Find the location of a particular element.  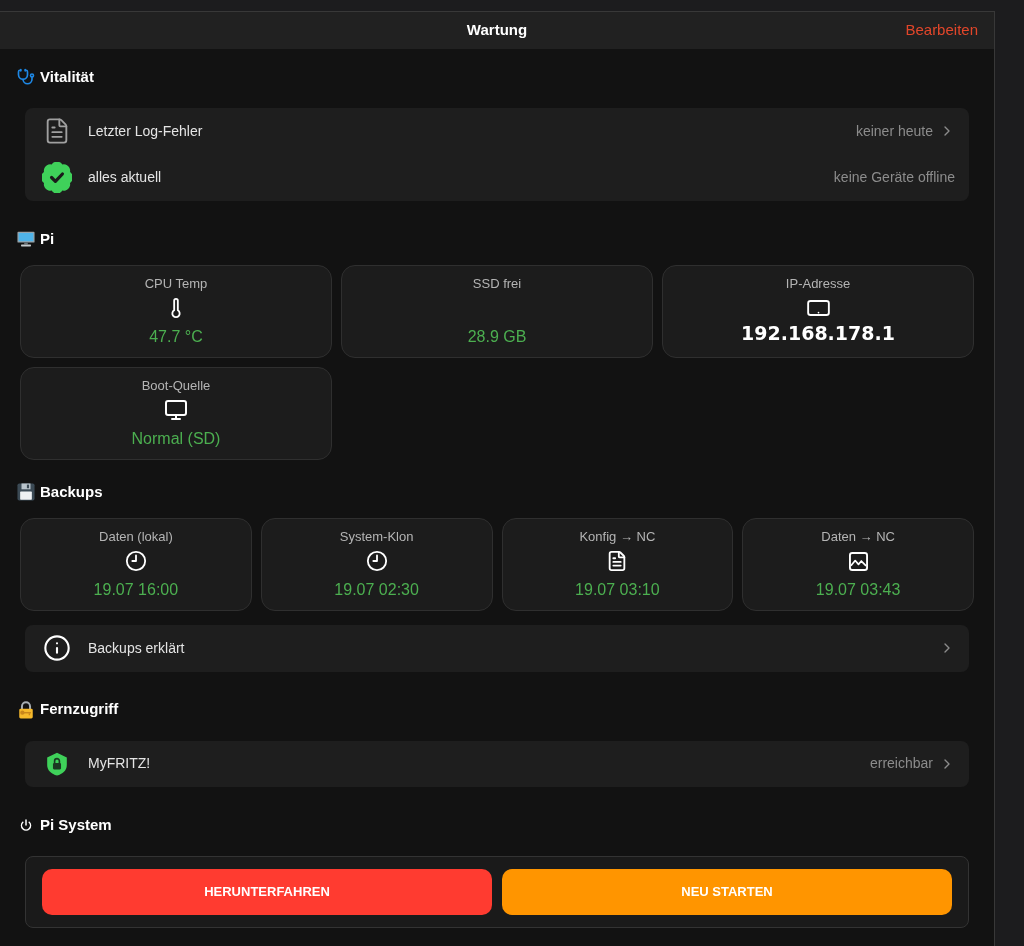

header-title: Wartung is located at coordinates (497, 30).